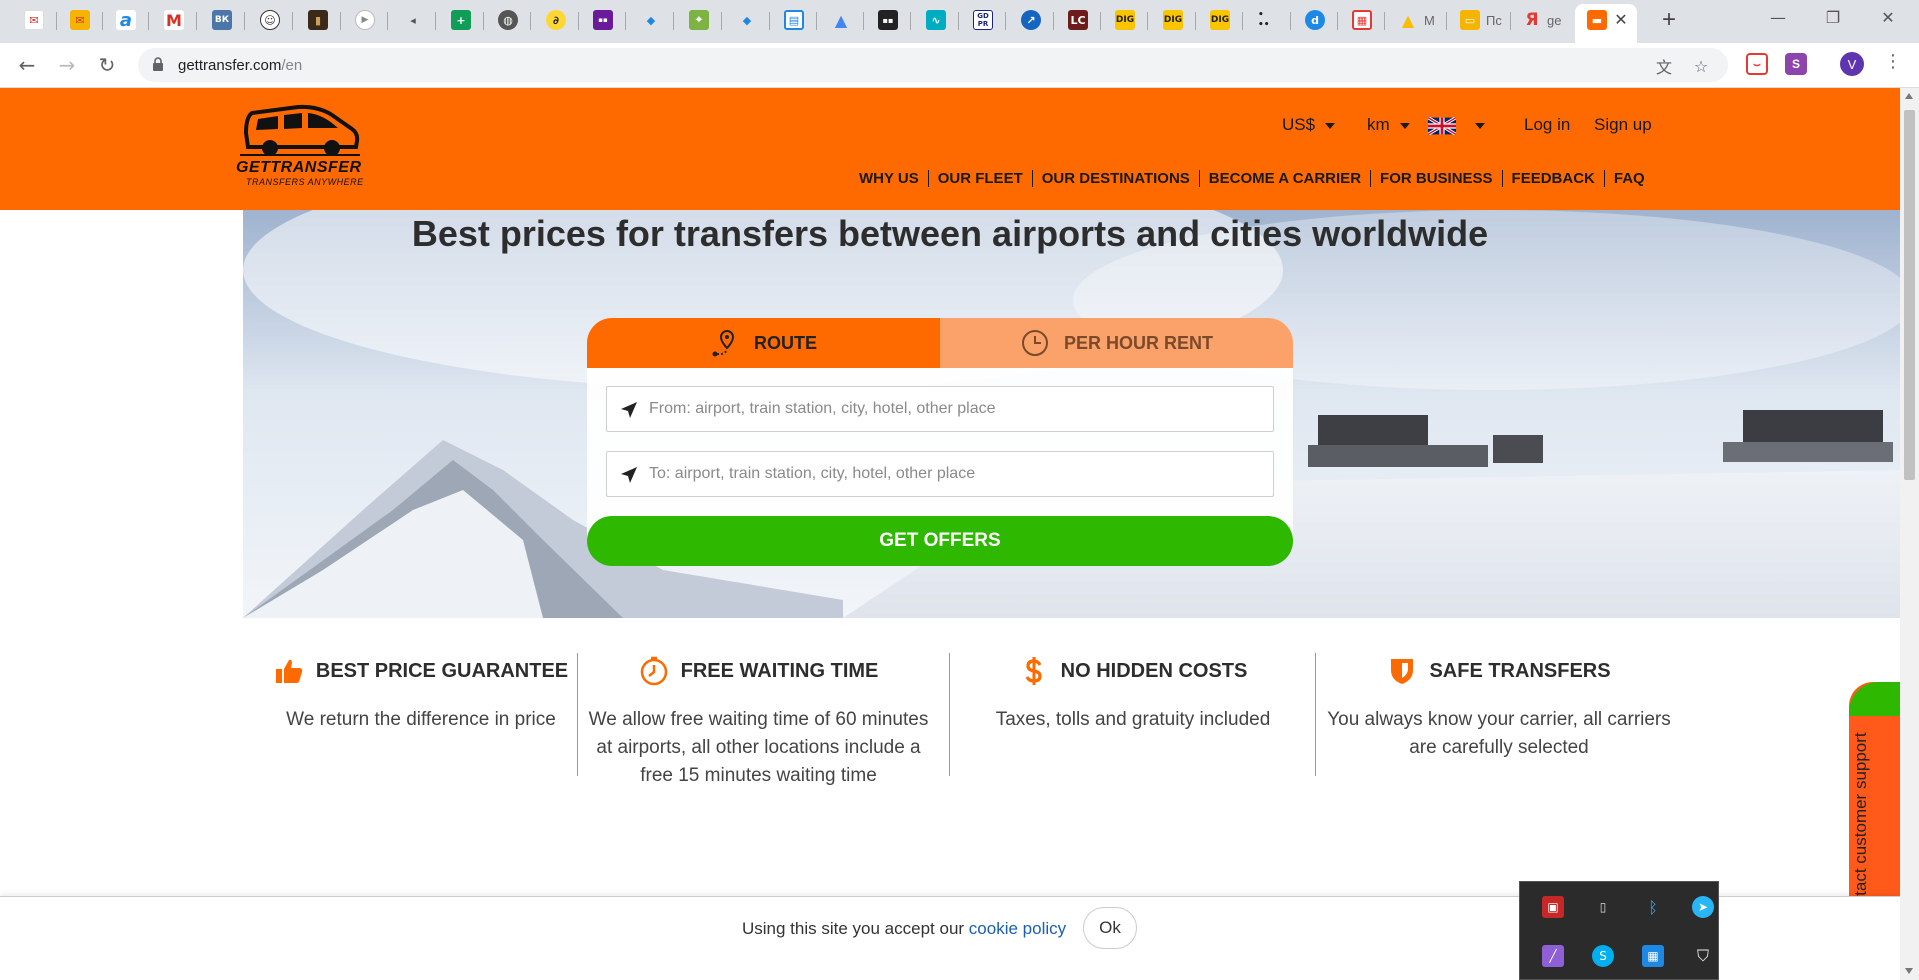  I want to click on pulse-tab-icon: ∿, so click(936, 20).